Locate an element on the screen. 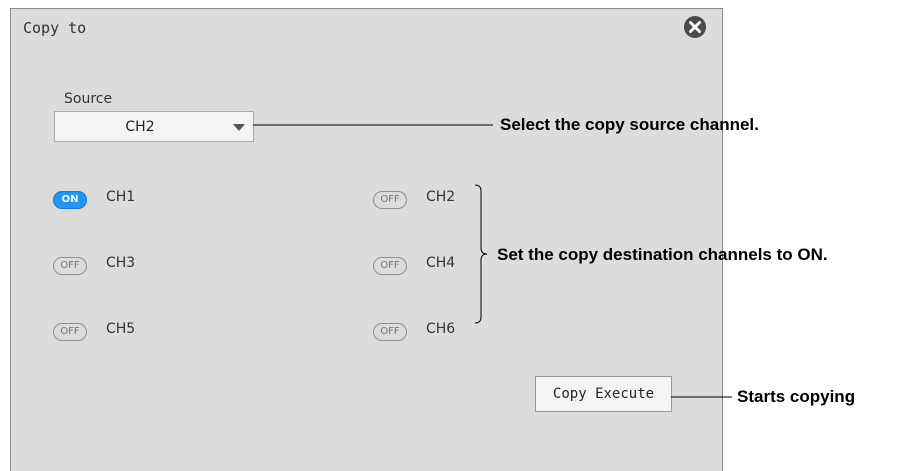  annotation-source: Select the copy source channel. is located at coordinates (629, 124).